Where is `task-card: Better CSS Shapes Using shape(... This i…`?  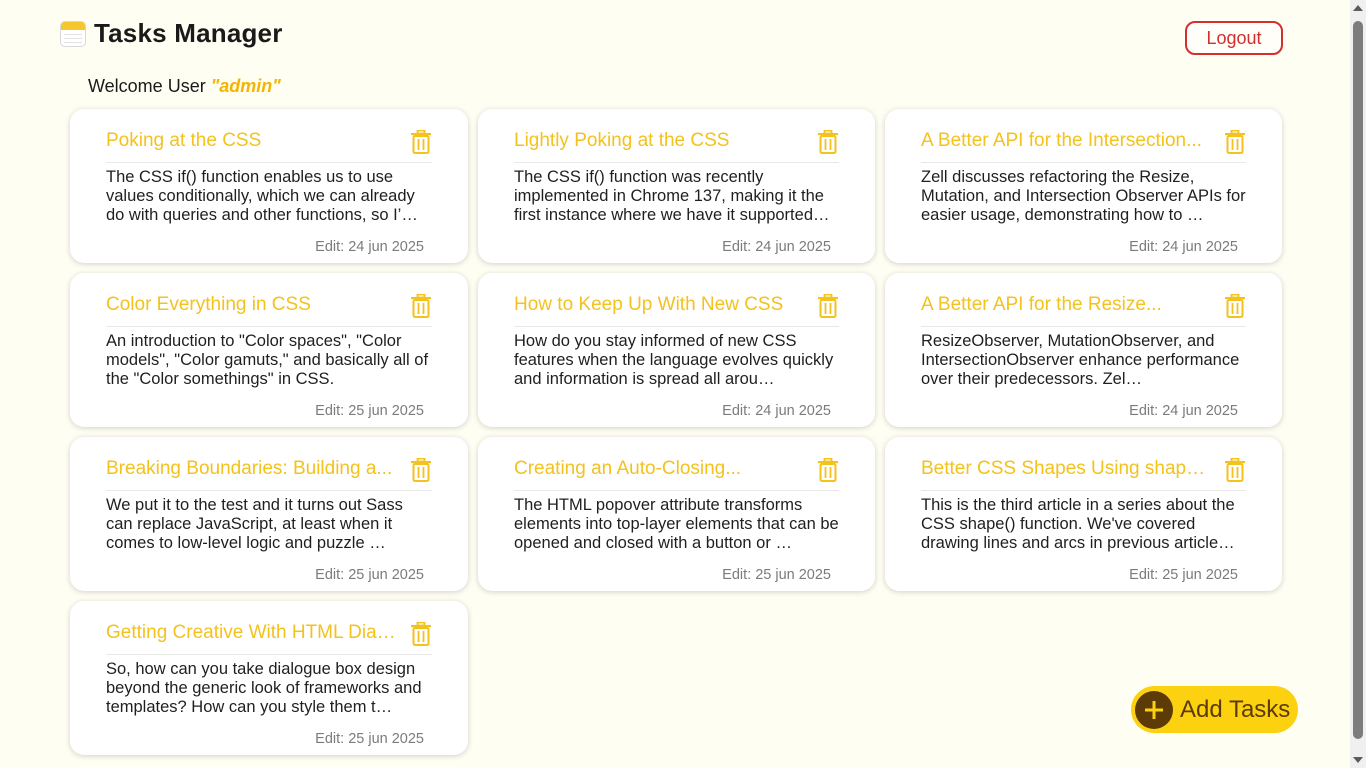
task-card: Better CSS Shapes Using shape(... This i… is located at coordinates (1083, 514).